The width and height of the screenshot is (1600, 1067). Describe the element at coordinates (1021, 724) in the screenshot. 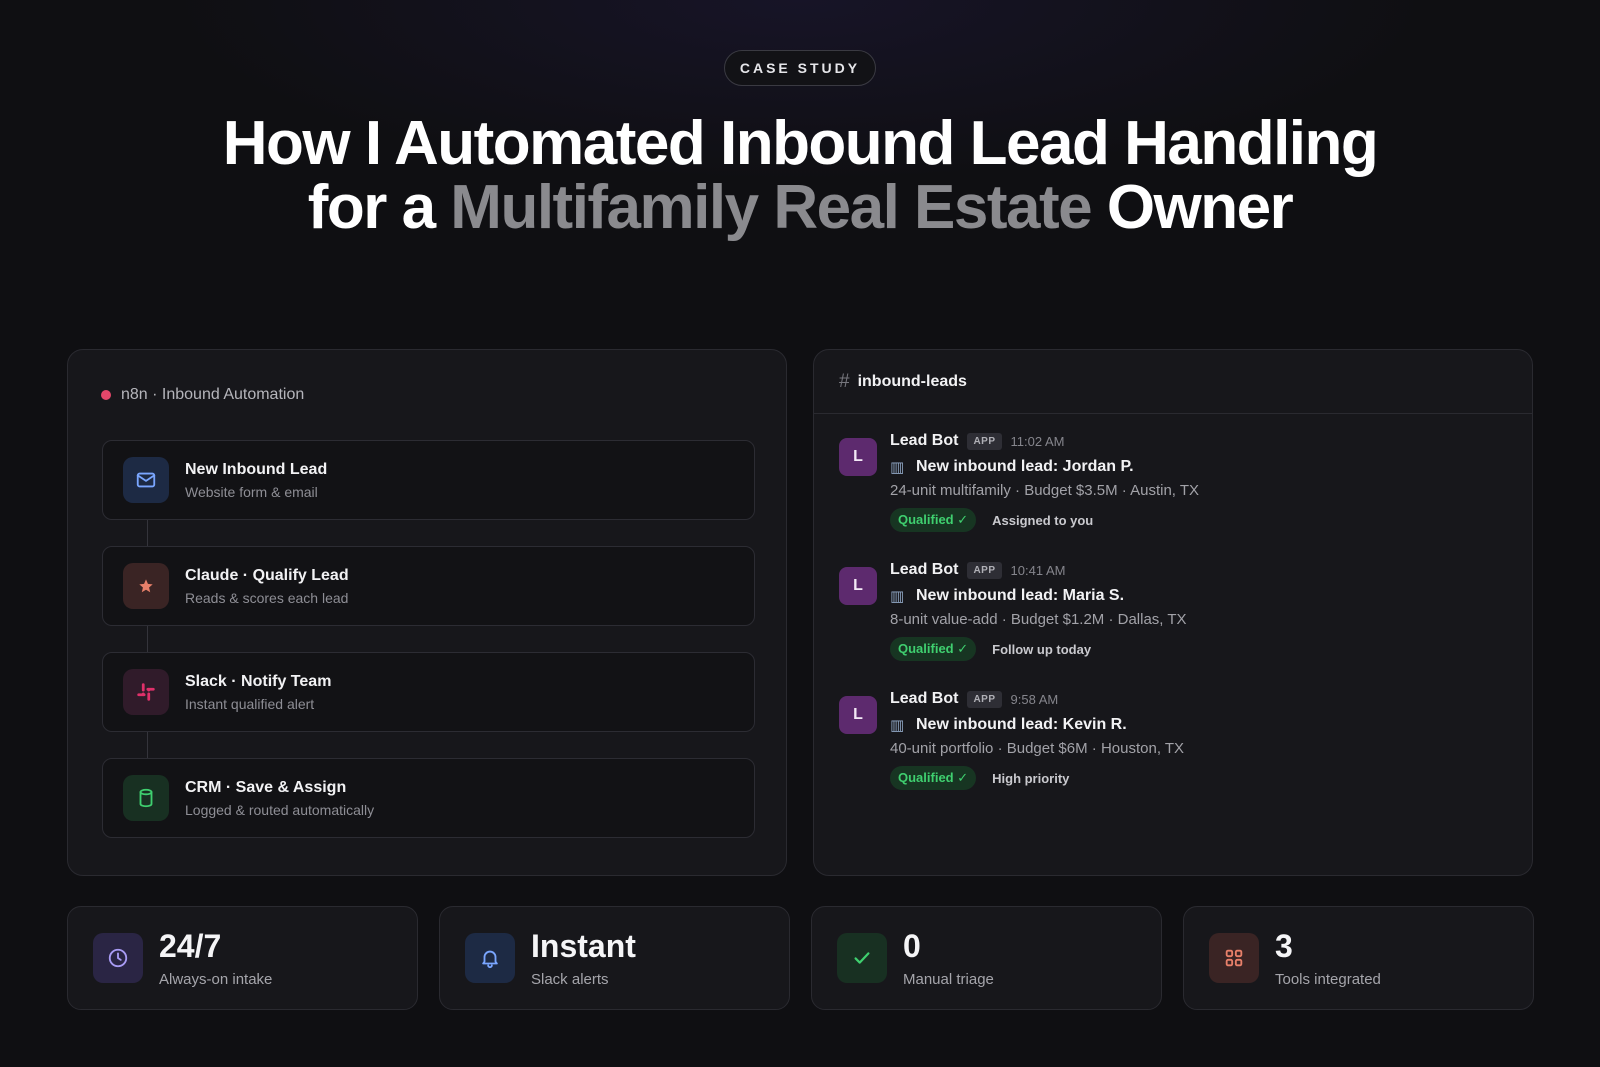

I see `message-headline: New inbound lead: Kevin R.` at that location.